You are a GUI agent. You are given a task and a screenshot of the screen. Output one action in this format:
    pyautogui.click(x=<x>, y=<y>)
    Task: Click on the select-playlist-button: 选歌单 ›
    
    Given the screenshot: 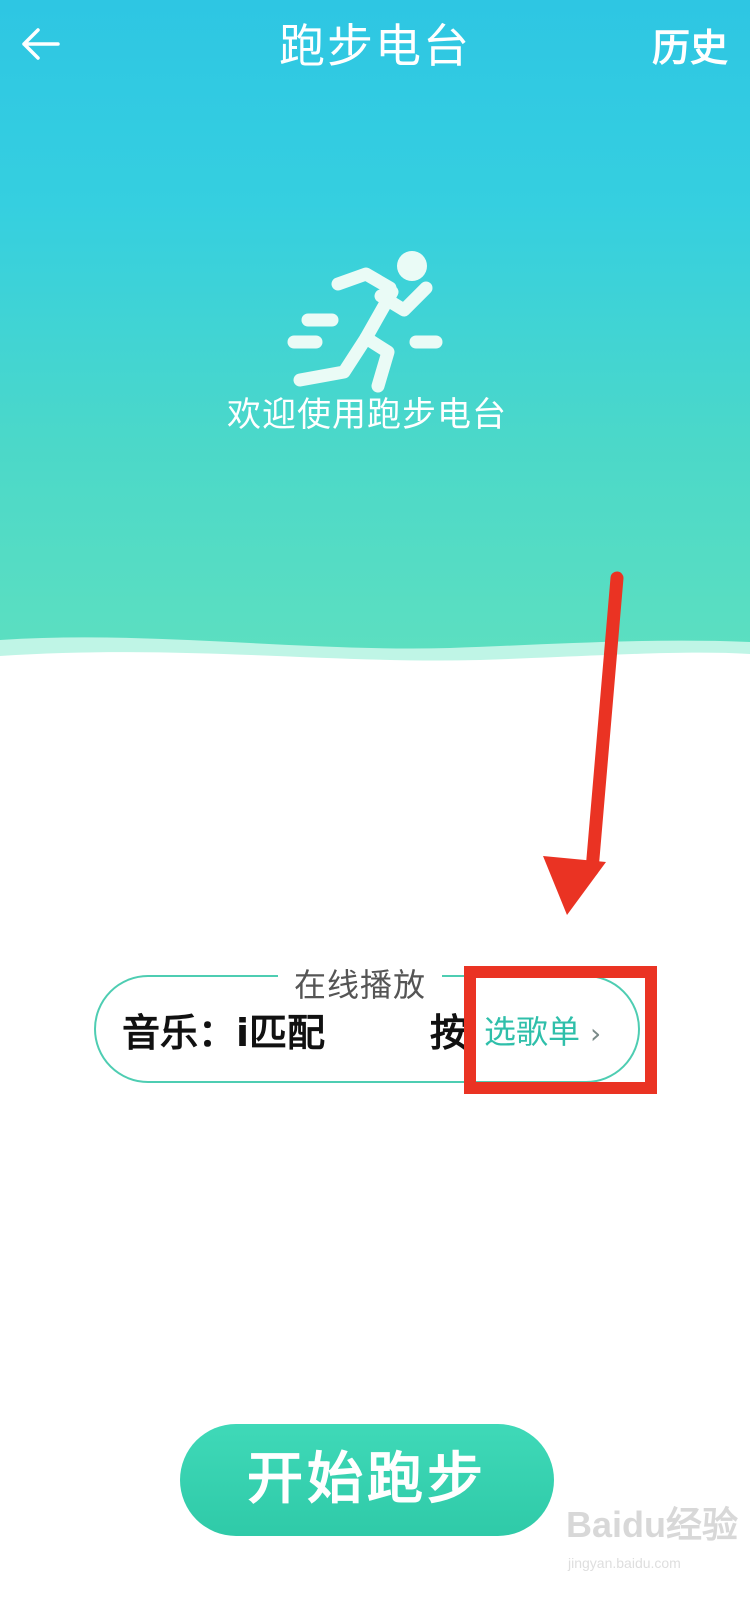 What is the action you would take?
    pyautogui.click(x=542, y=1033)
    